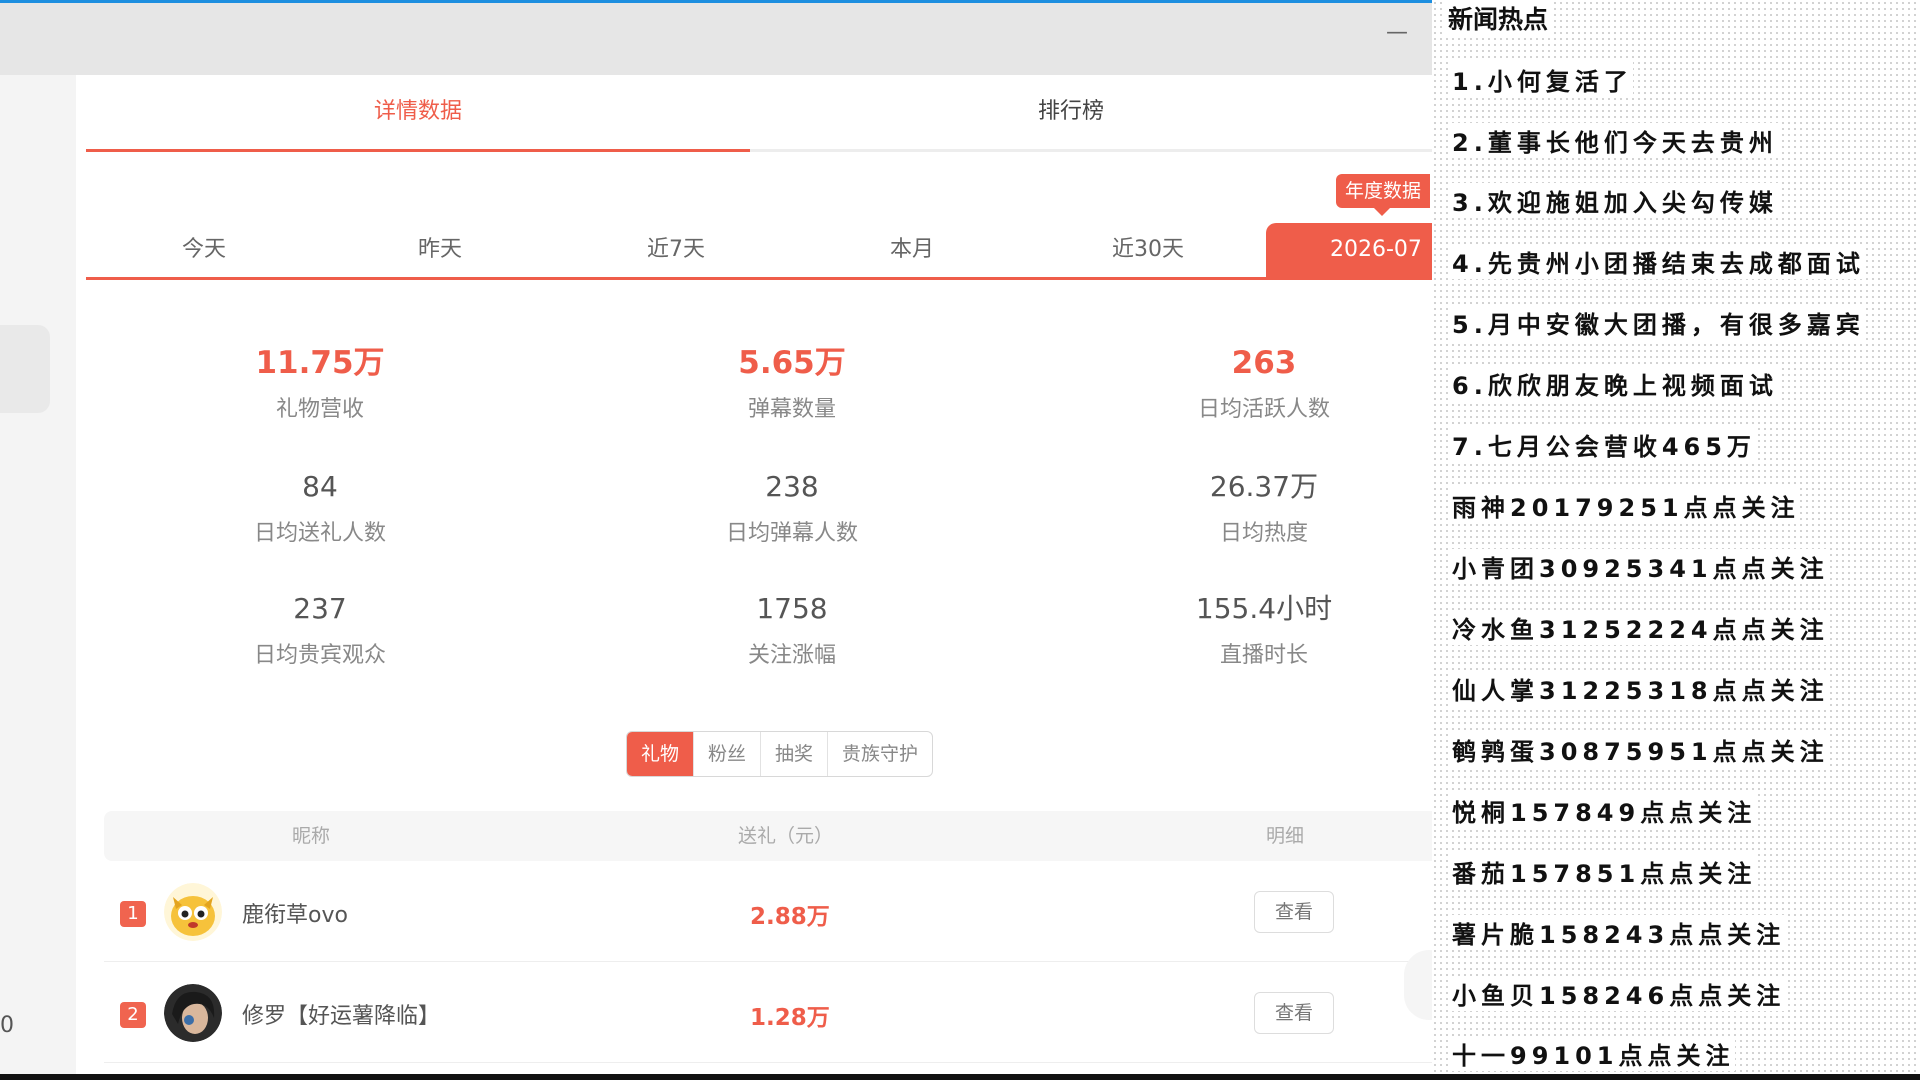 This screenshot has width=1920, height=1080. I want to click on gift-amount: 2.88万, so click(790, 917).